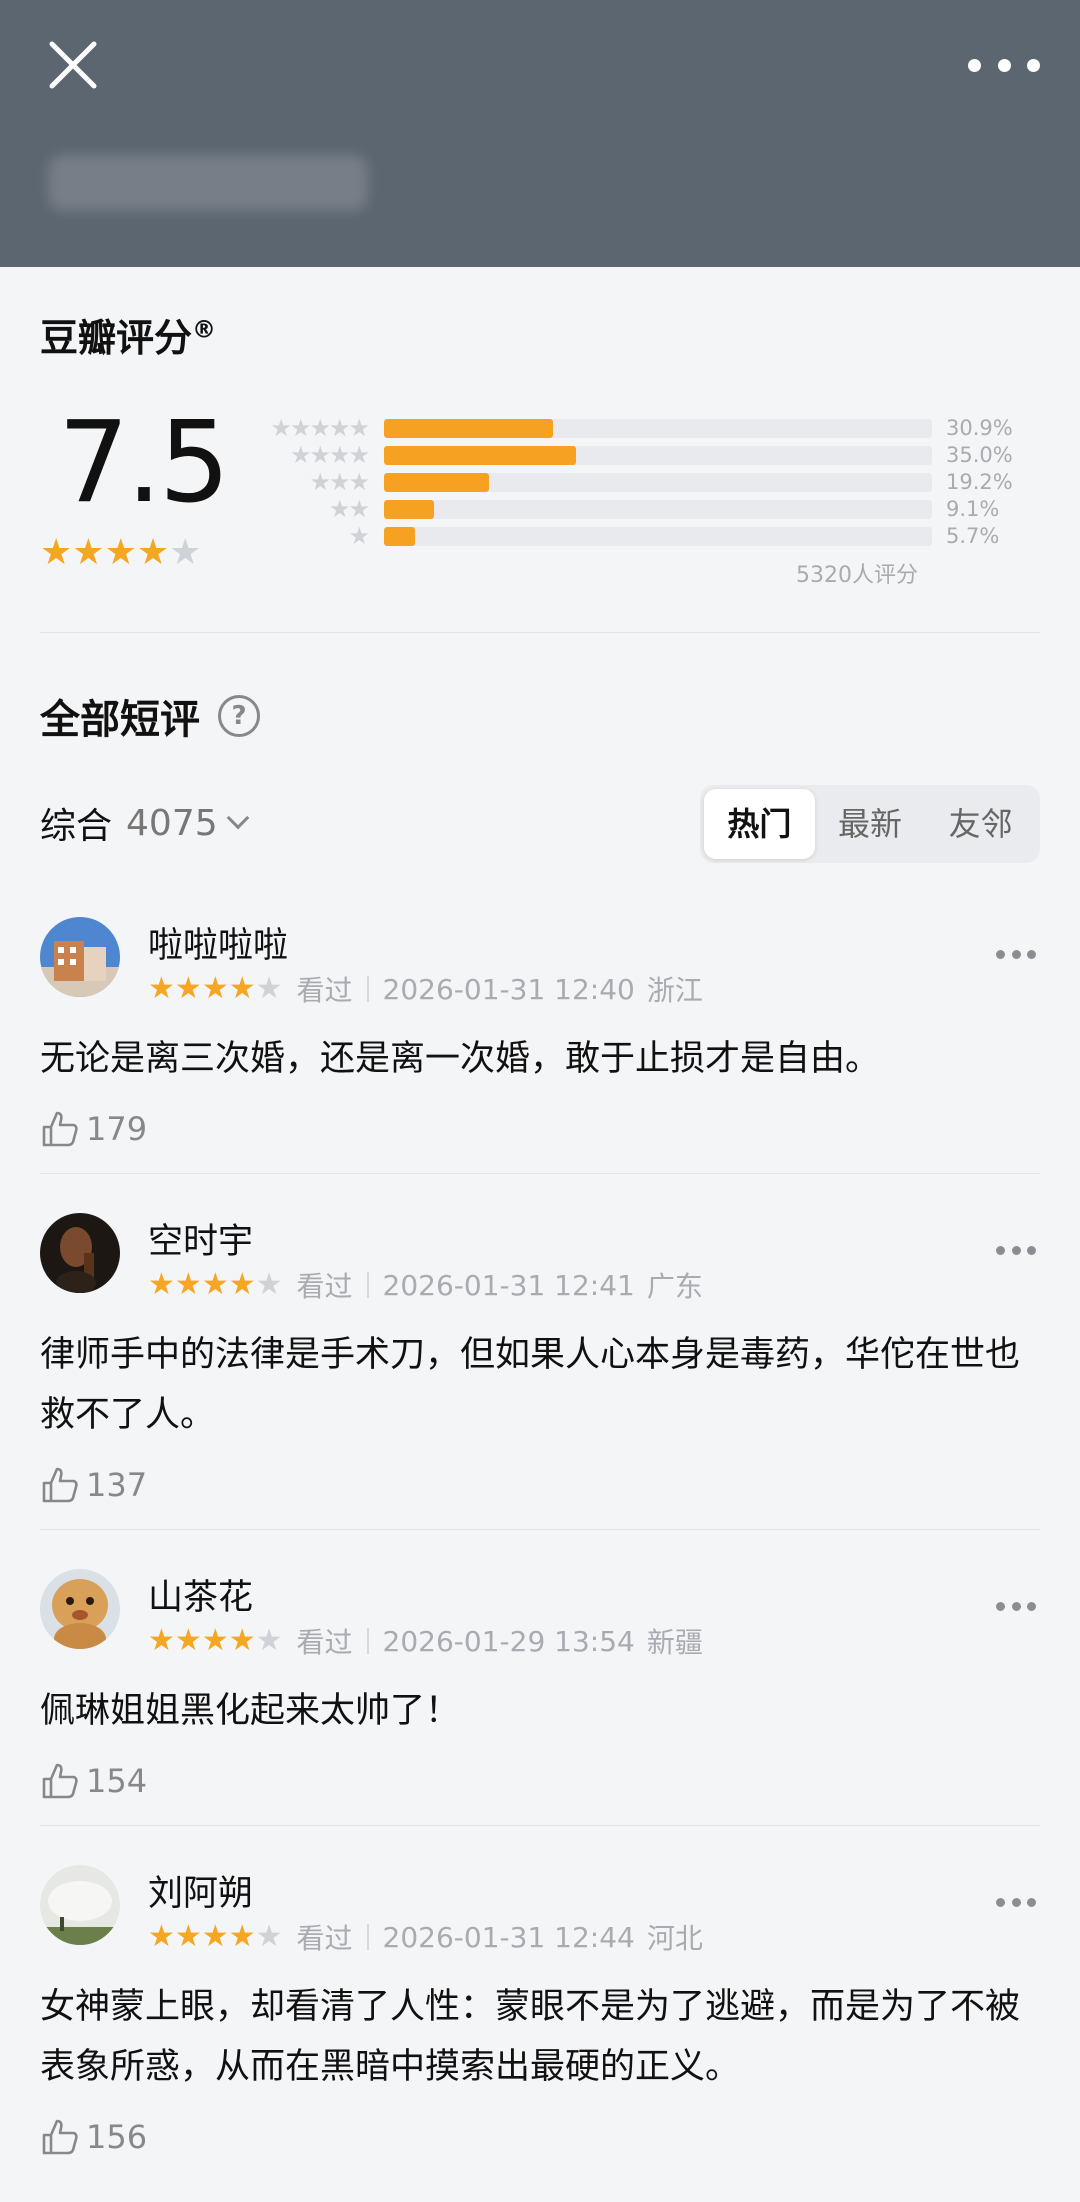  Describe the element at coordinates (508, 1641) in the screenshot. I see `comment-datetime: 2026-01-29 13:54` at that location.